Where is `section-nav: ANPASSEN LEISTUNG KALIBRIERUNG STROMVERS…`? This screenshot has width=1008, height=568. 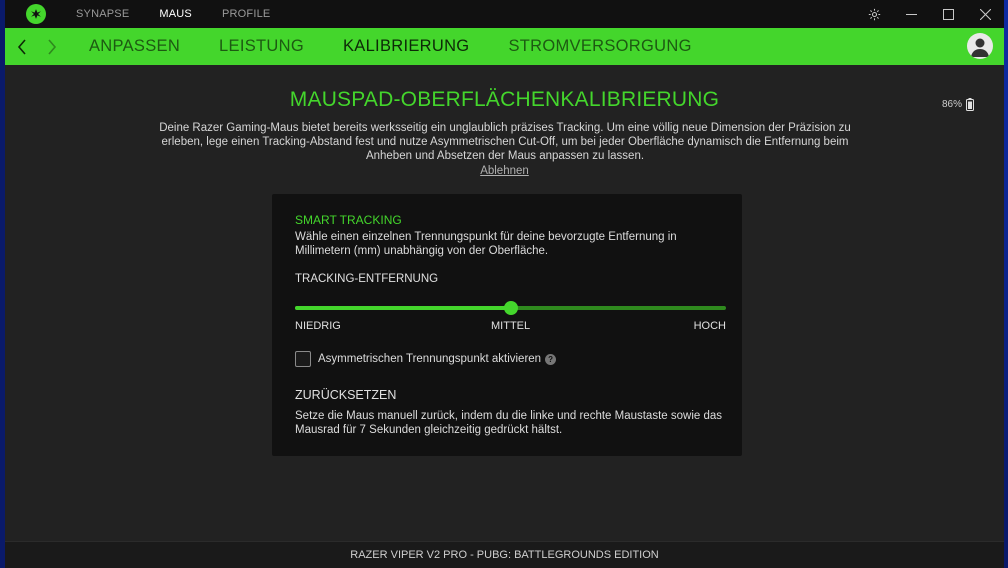 section-nav: ANPASSEN LEISTUNG KALIBRIERUNG STROMVERS… is located at coordinates (504, 46).